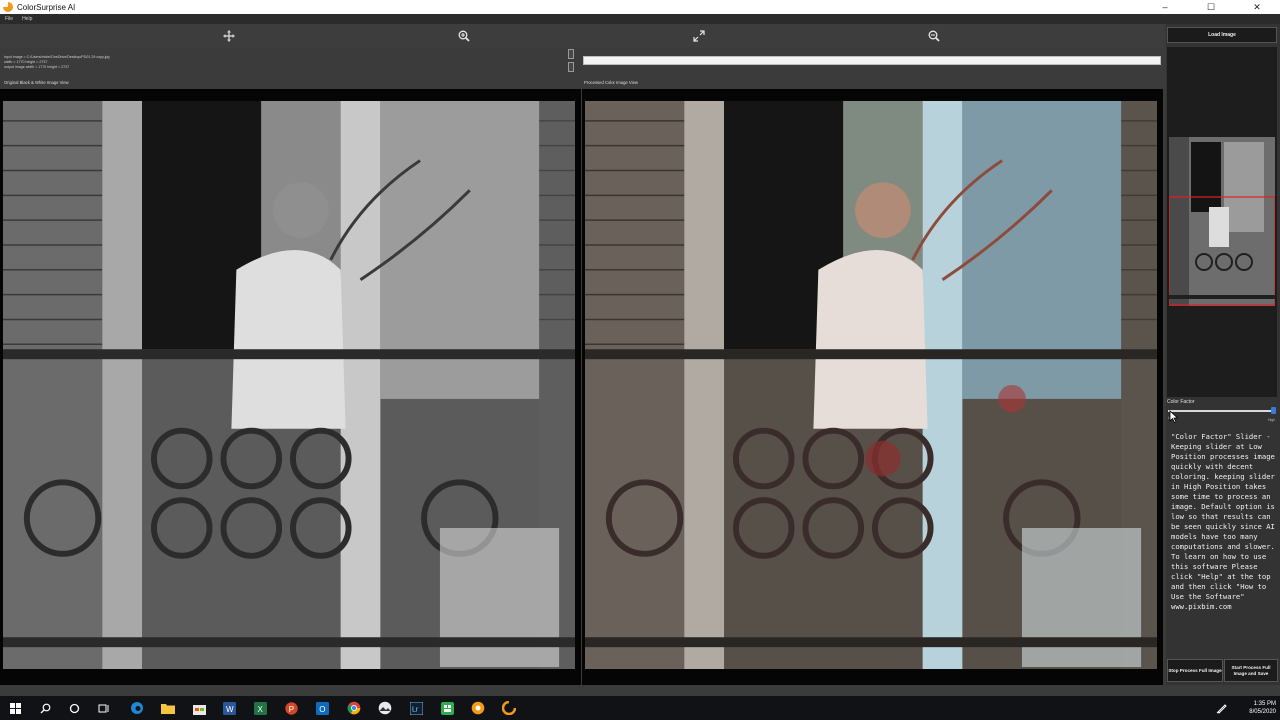 This screenshot has width=1280, height=720. Describe the element at coordinates (1256, 708) in the screenshot. I see `system-clock: 1:35 PM 8/05/2020` at that location.